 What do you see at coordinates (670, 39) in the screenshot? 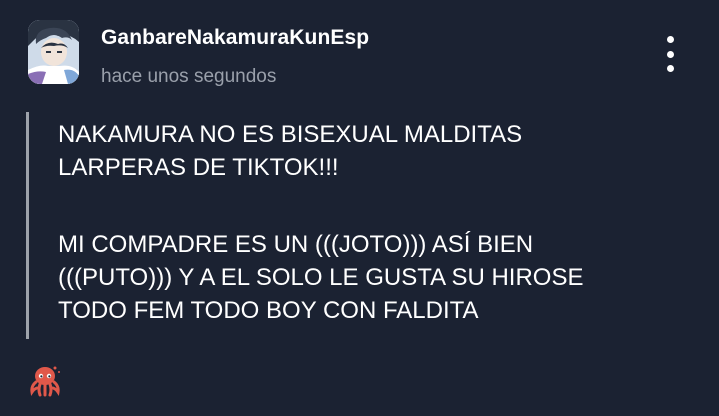
I see `more-vertical-icon` at bounding box center [670, 39].